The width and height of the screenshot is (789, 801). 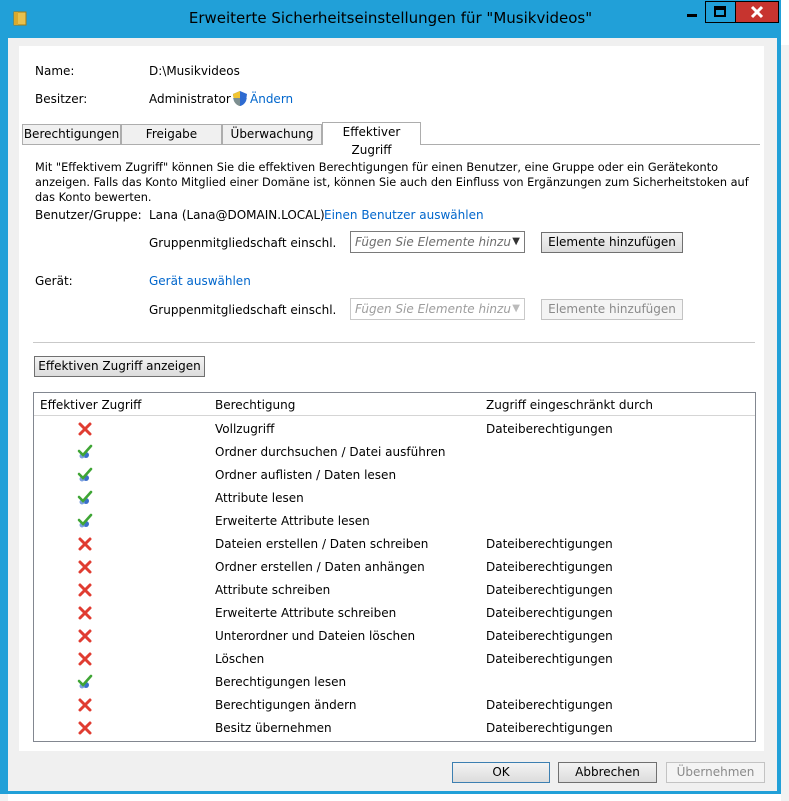 What do you see at coordinates (394, 589) in the screenshot?
I see `table-row: Attribute schreiben Dateiberechtigungen` at bounding box center [394, 589].